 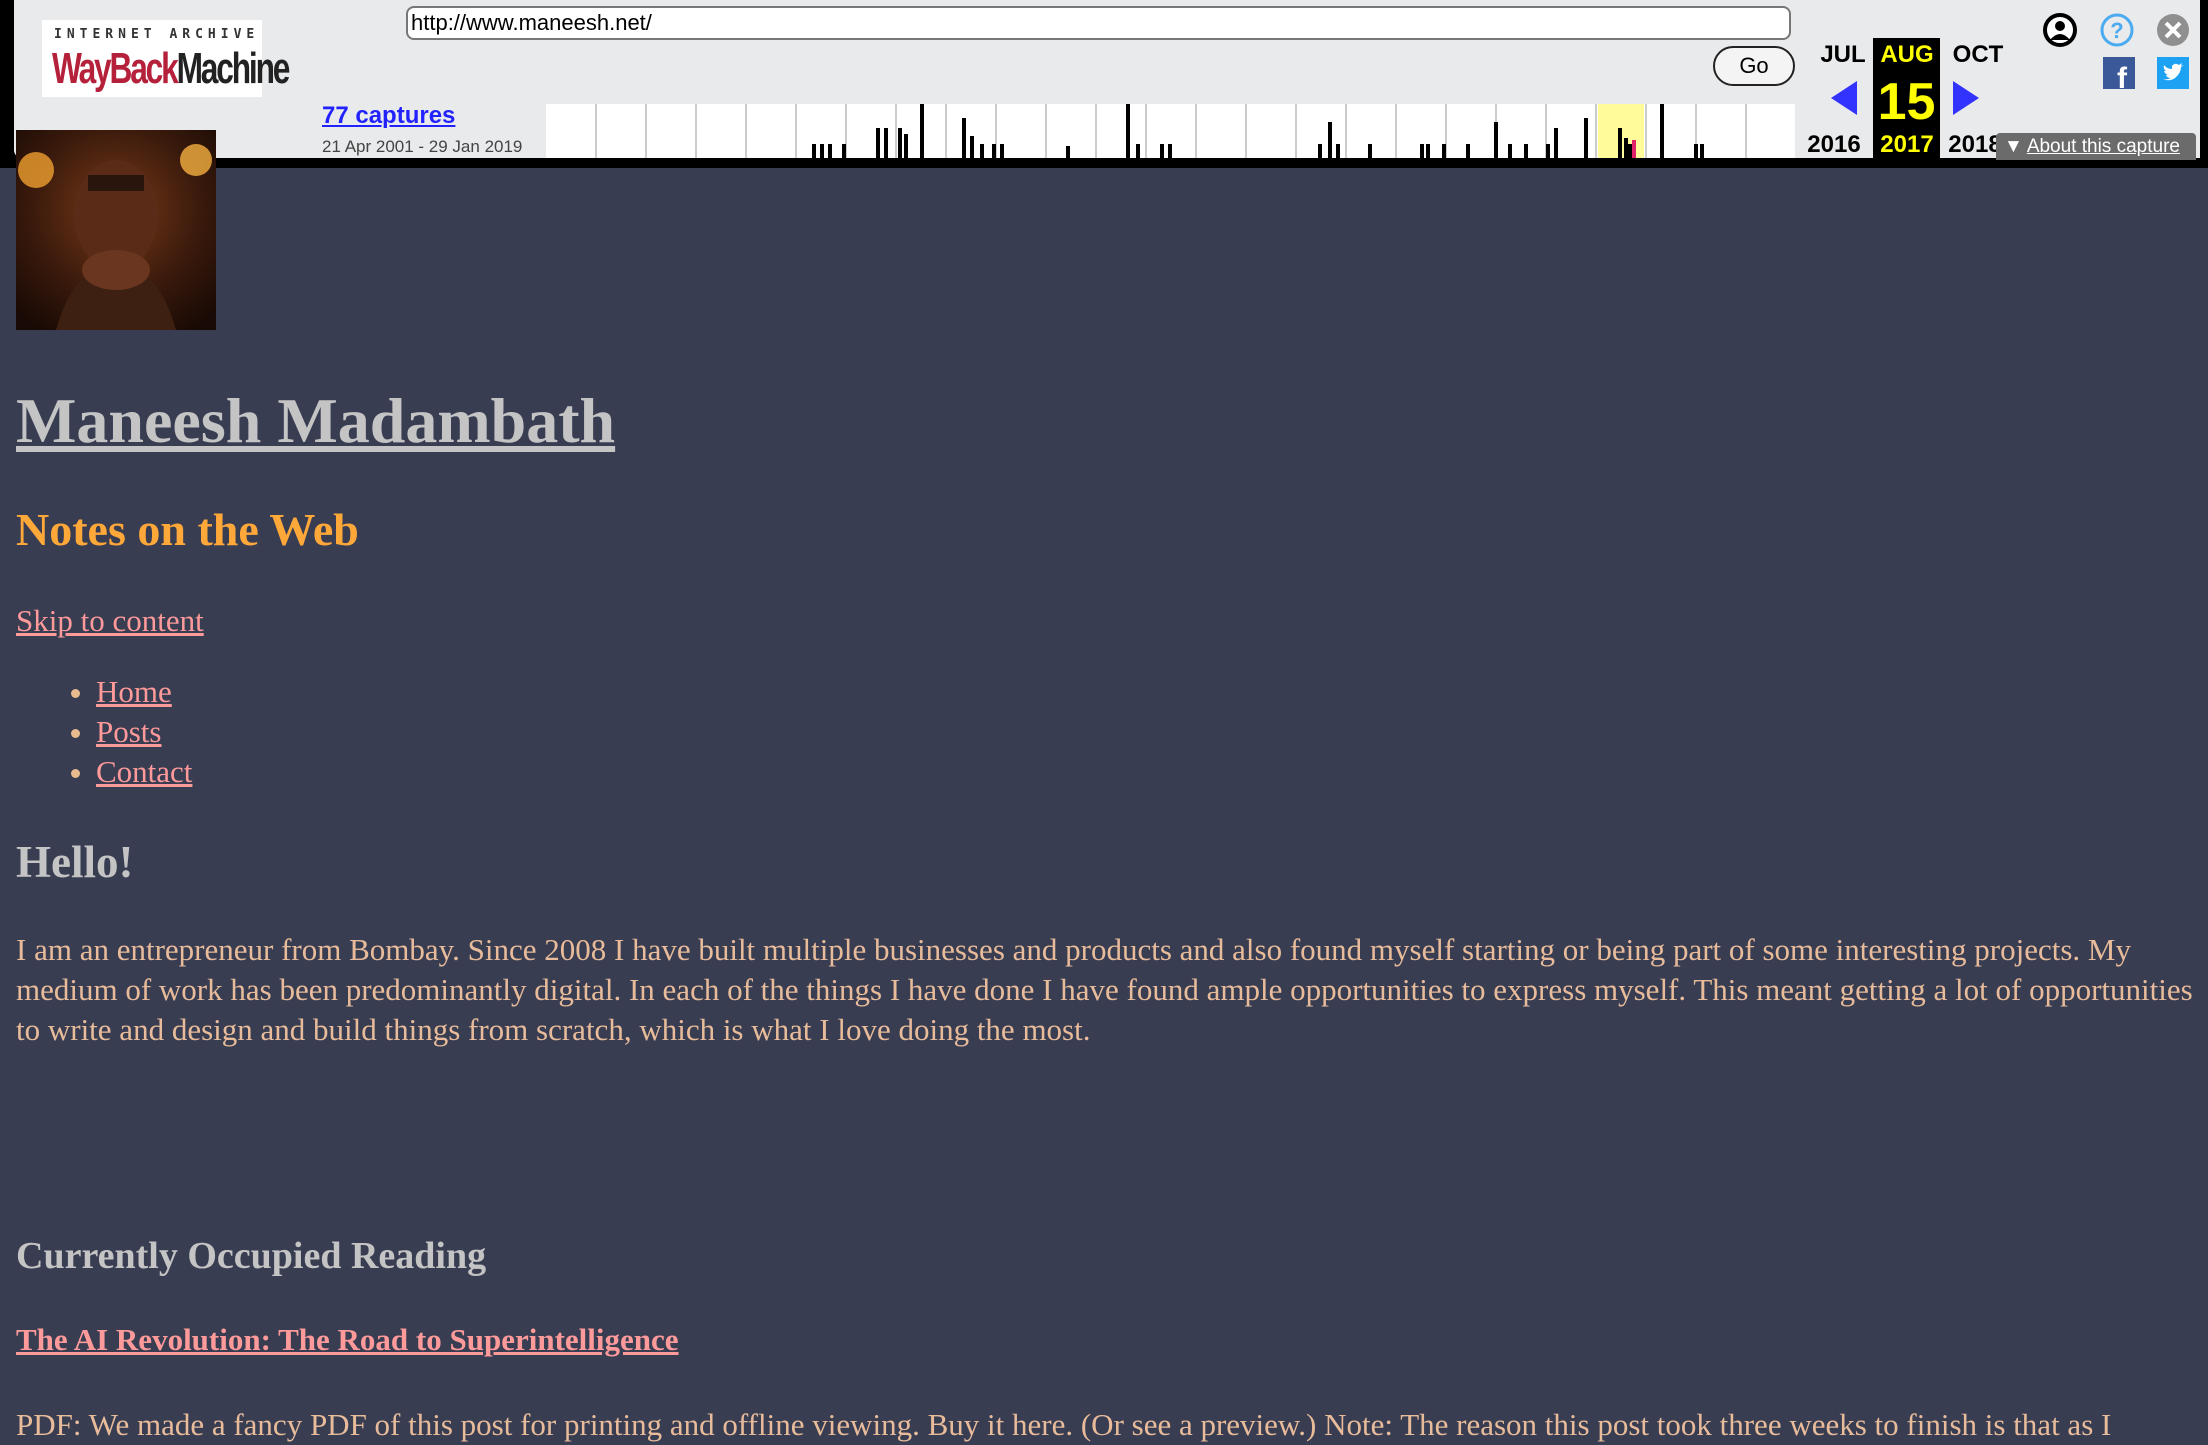 I want to click on next-month-label: OCT, so click(x=1978, y=55).